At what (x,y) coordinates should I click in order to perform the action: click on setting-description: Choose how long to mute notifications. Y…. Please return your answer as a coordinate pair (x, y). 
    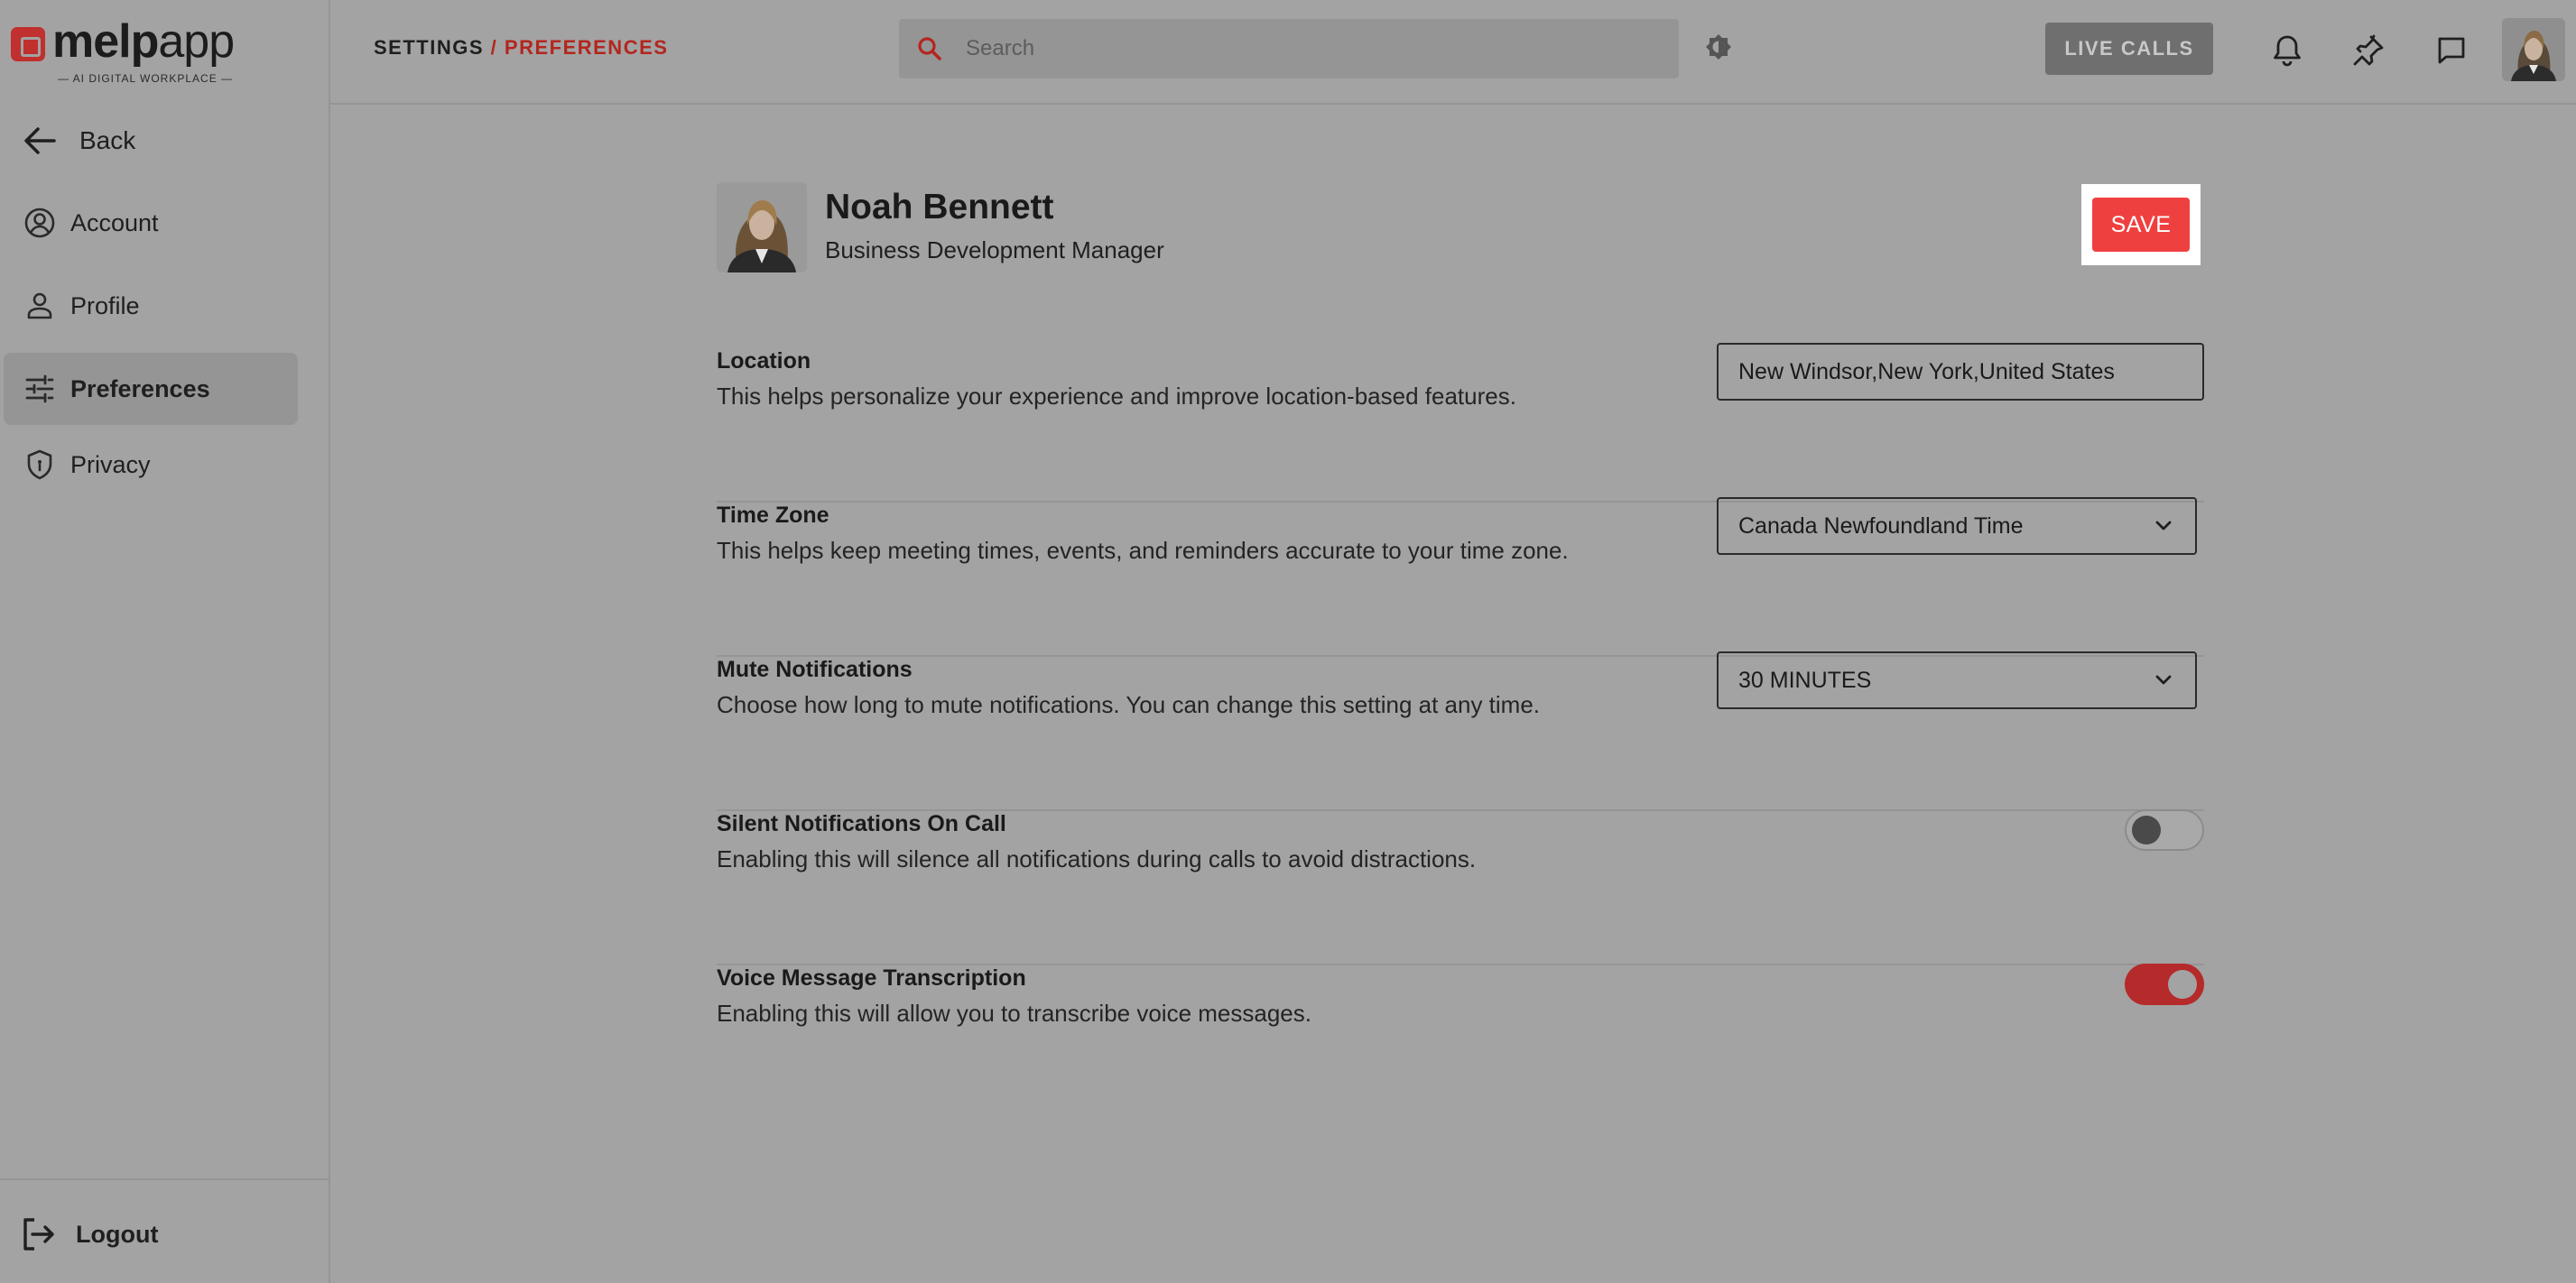
    Looking at the image, I should click on (1129, 705).